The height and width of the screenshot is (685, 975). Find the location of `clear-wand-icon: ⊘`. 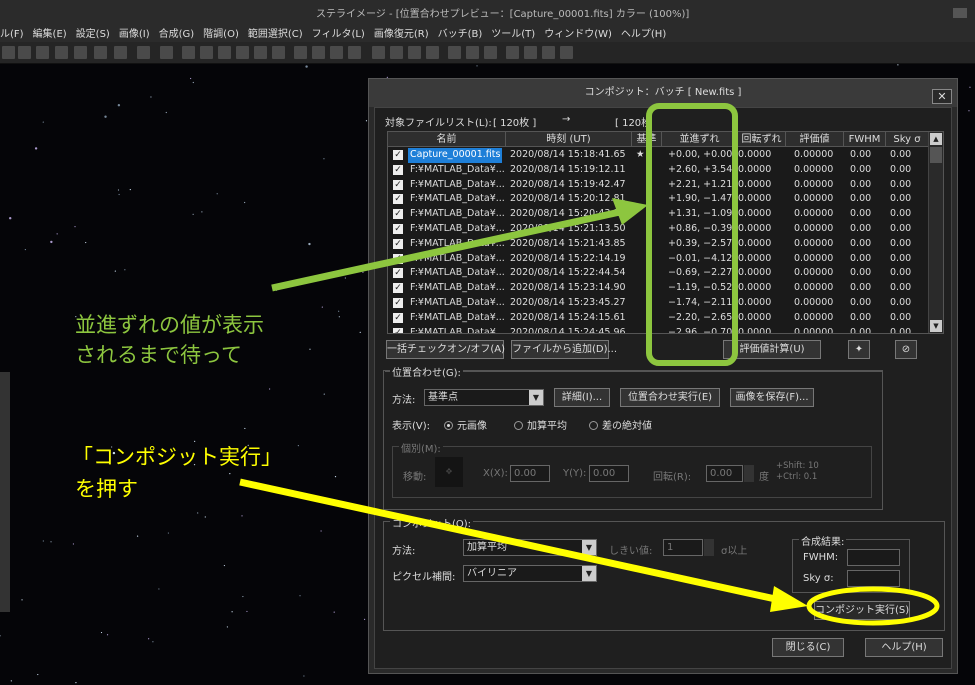

clear-wand-icon: ⊘ is located at coordinates (906, 349).